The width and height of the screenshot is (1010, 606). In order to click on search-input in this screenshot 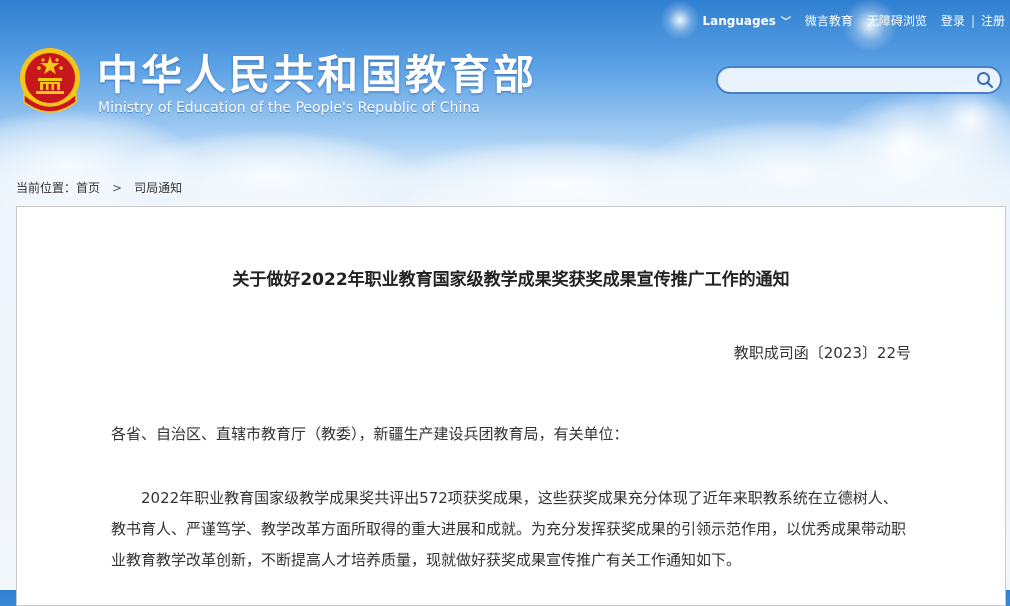, I will do `click(852, 81)`.